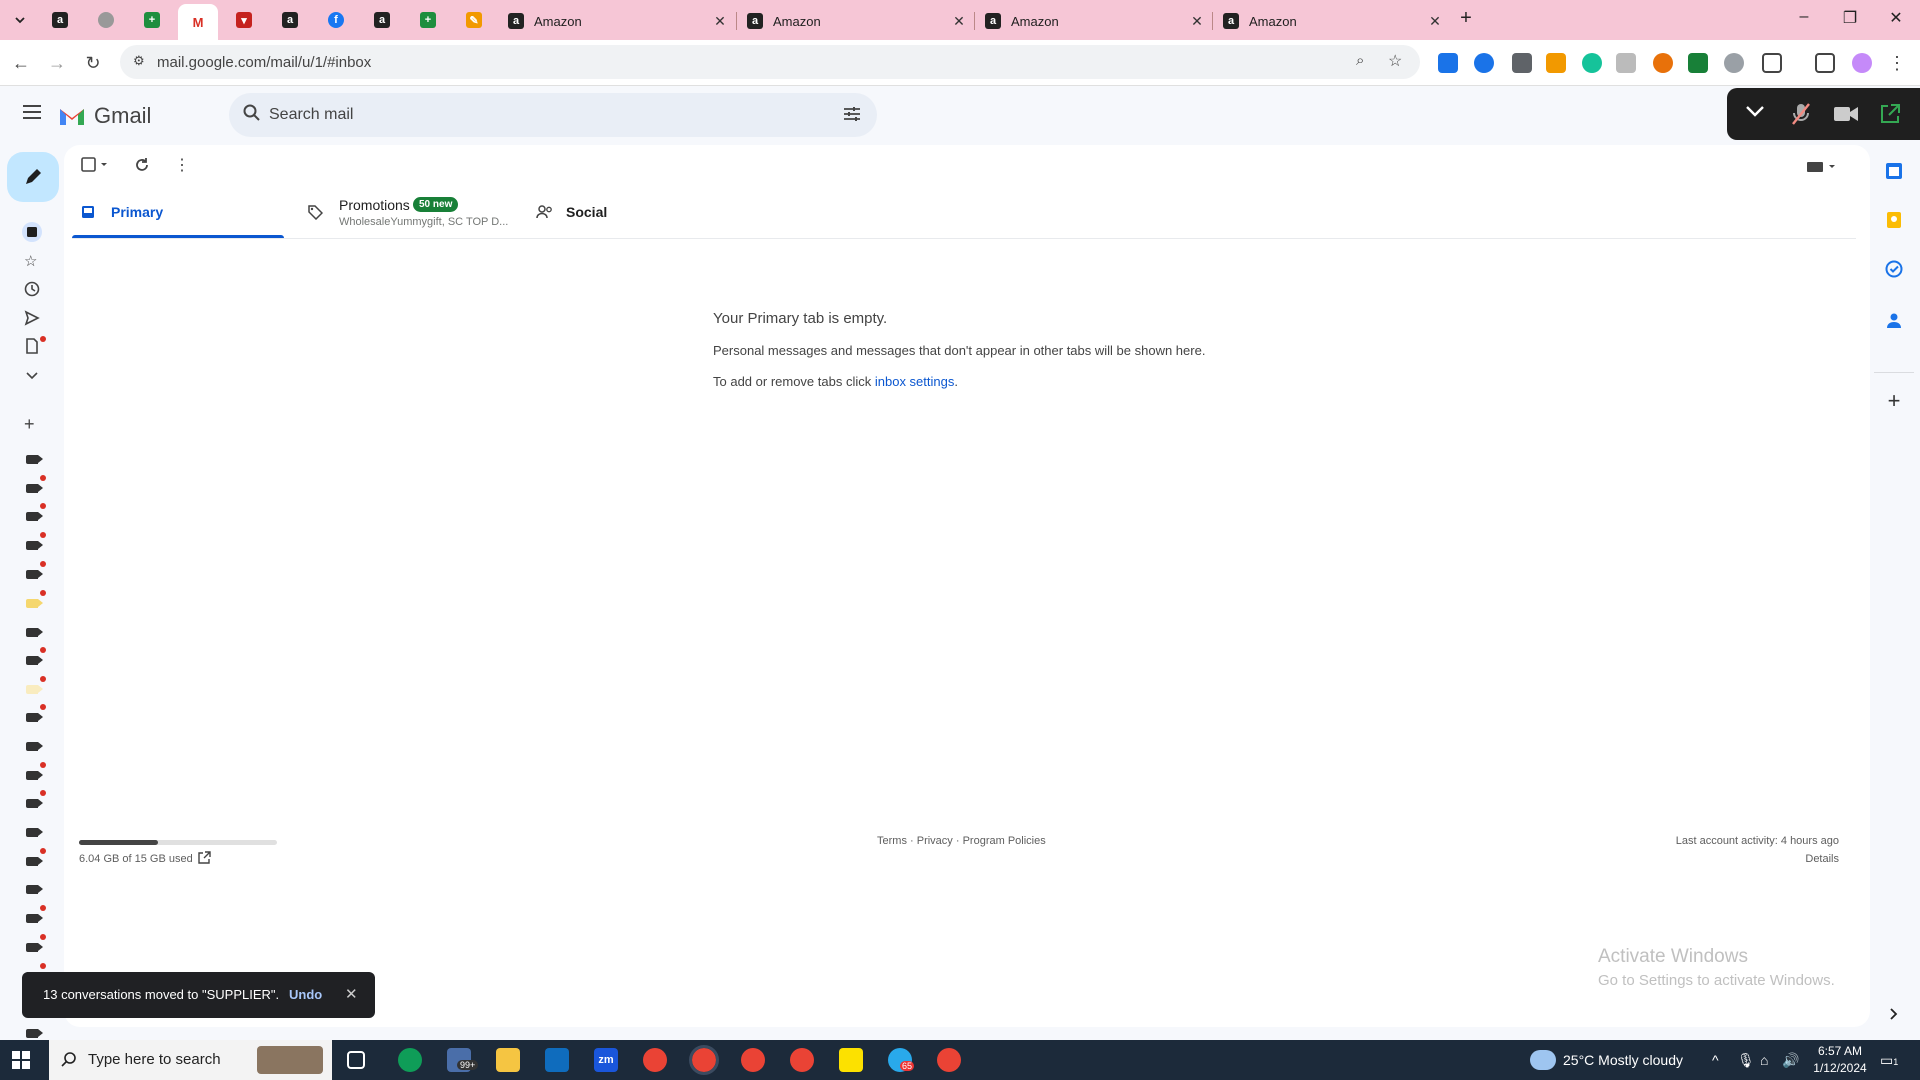 The image size is (1920, 1080). I want to click on bookmark-star-icon: ☆, so click(1395, 61).